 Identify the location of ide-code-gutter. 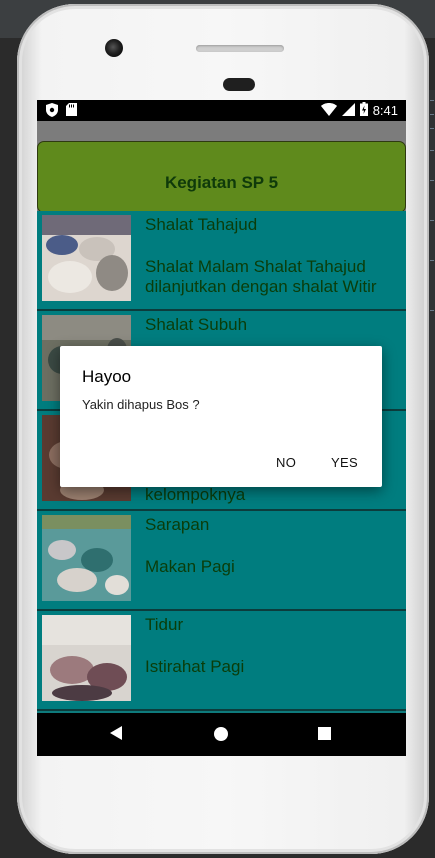
(432, 255).